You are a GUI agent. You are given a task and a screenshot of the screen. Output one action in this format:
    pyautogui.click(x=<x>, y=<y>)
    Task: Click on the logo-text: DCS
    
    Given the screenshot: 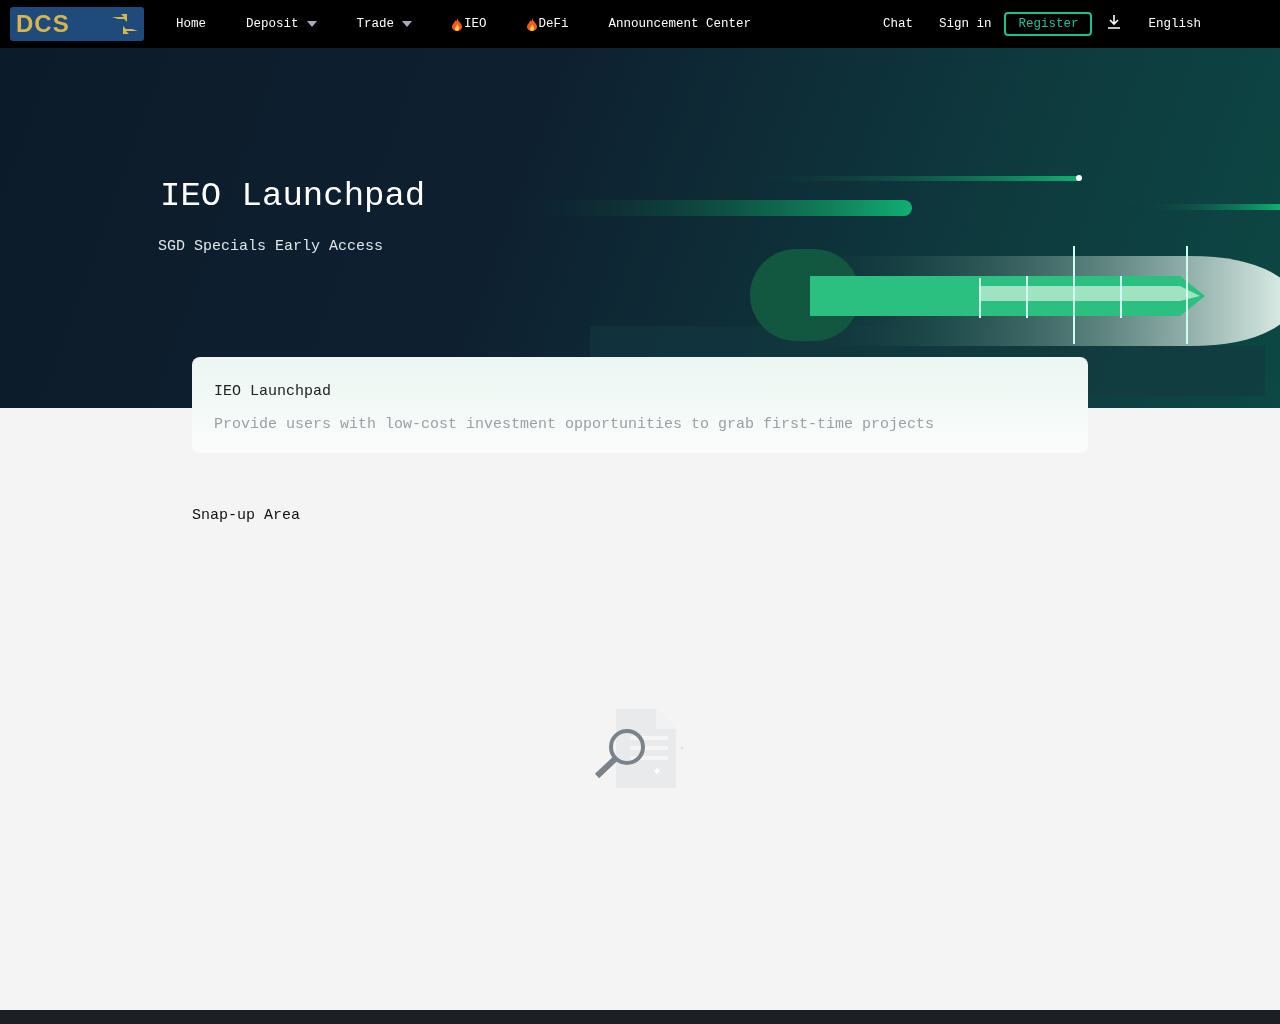 What is the action you would take?
    pyautogui.click(x=43, y=24)
    